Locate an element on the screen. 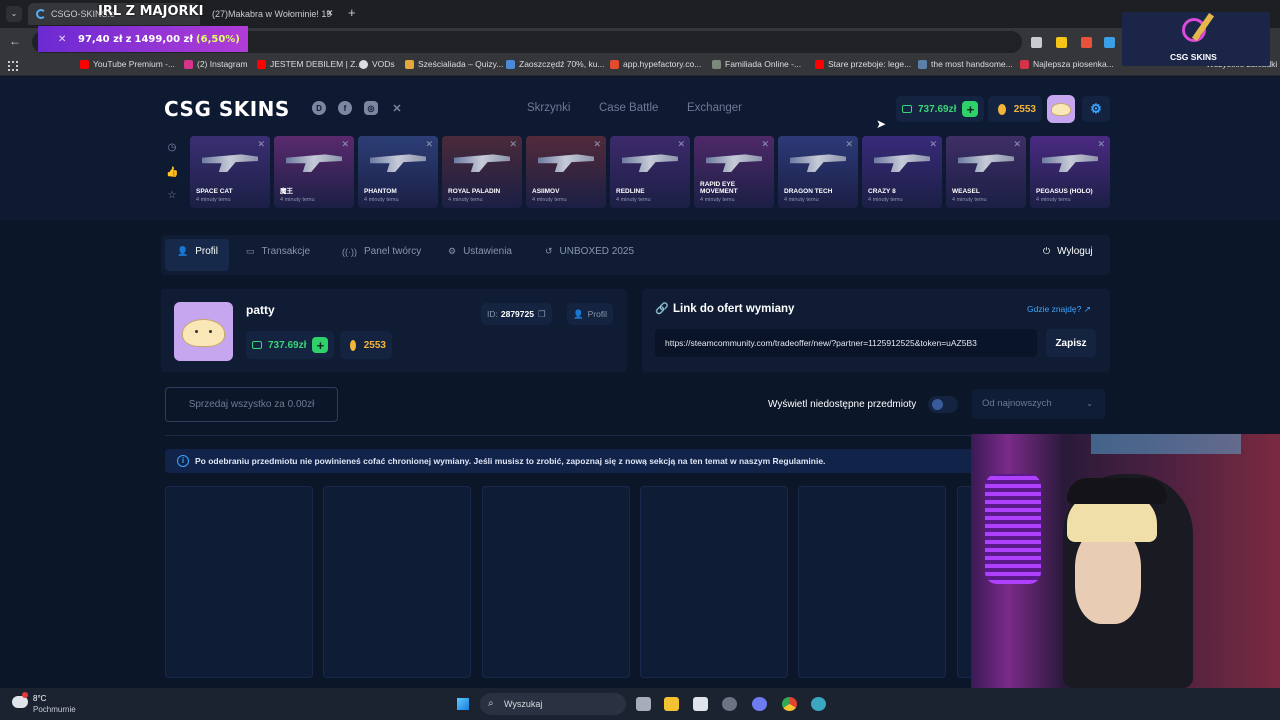  tab-menu-icon: ⌄ is located at coordinates (14, 14).